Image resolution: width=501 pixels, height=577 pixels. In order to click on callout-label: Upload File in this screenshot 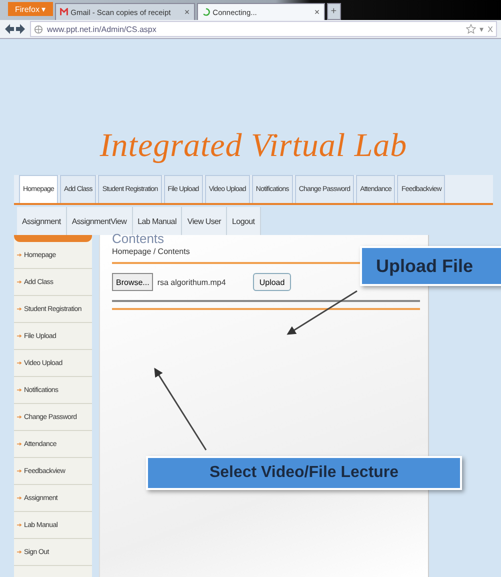, I will do `click(430, 266)`.